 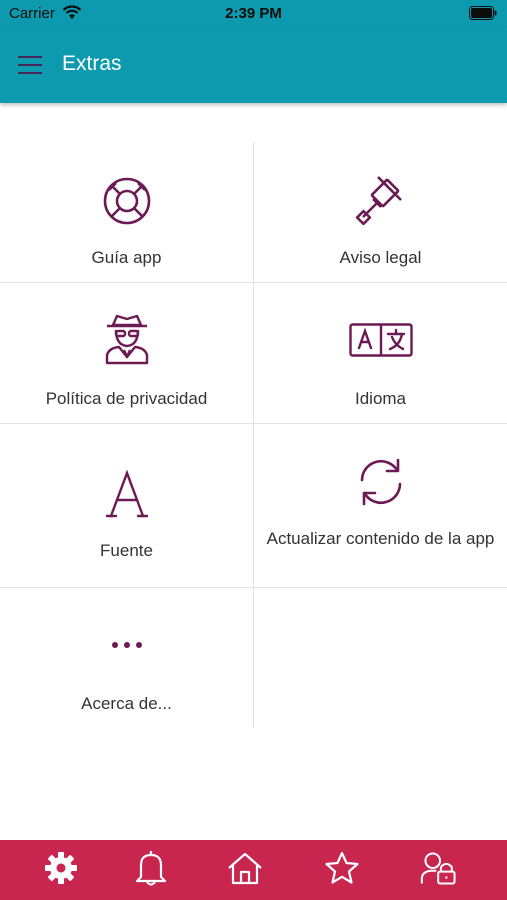 I want to click on page-title: Extras, so click(x=92, y=63).